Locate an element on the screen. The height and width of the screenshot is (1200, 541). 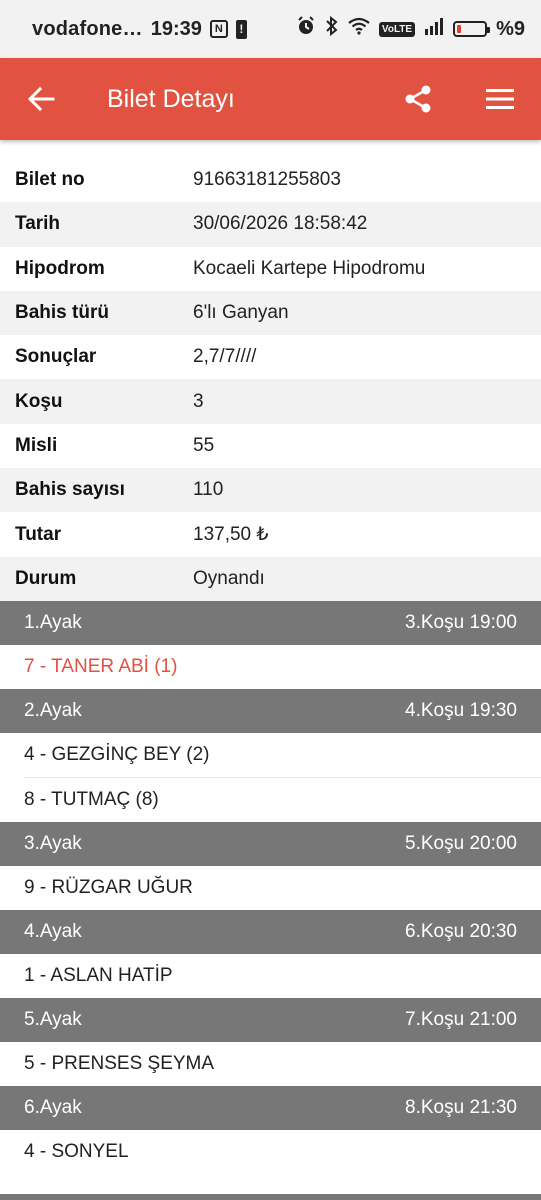
leg-header: 6.Ayak 8.Koşu 21:30 is located at coordinates (270, 1107).